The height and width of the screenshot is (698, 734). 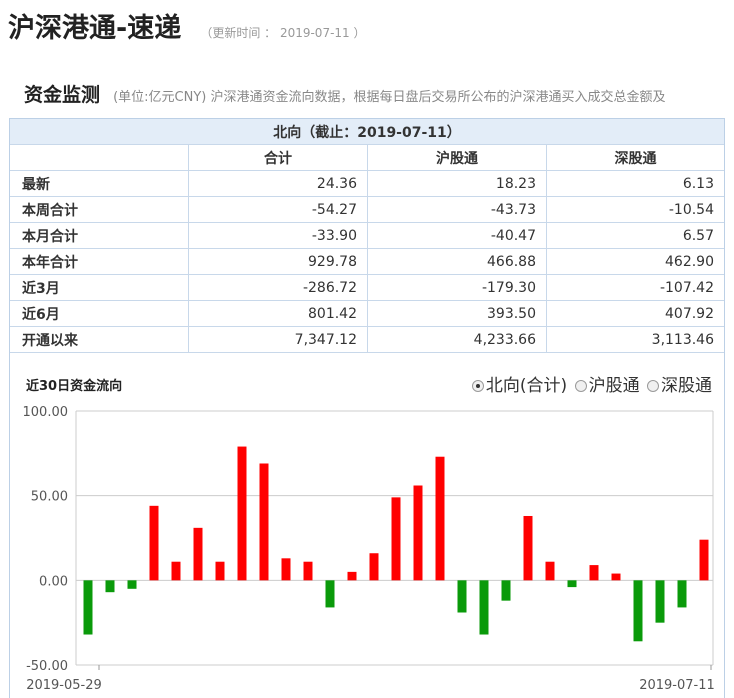 I want to click on x-start-label: 2019-05-29, so click(x=64, y=685).